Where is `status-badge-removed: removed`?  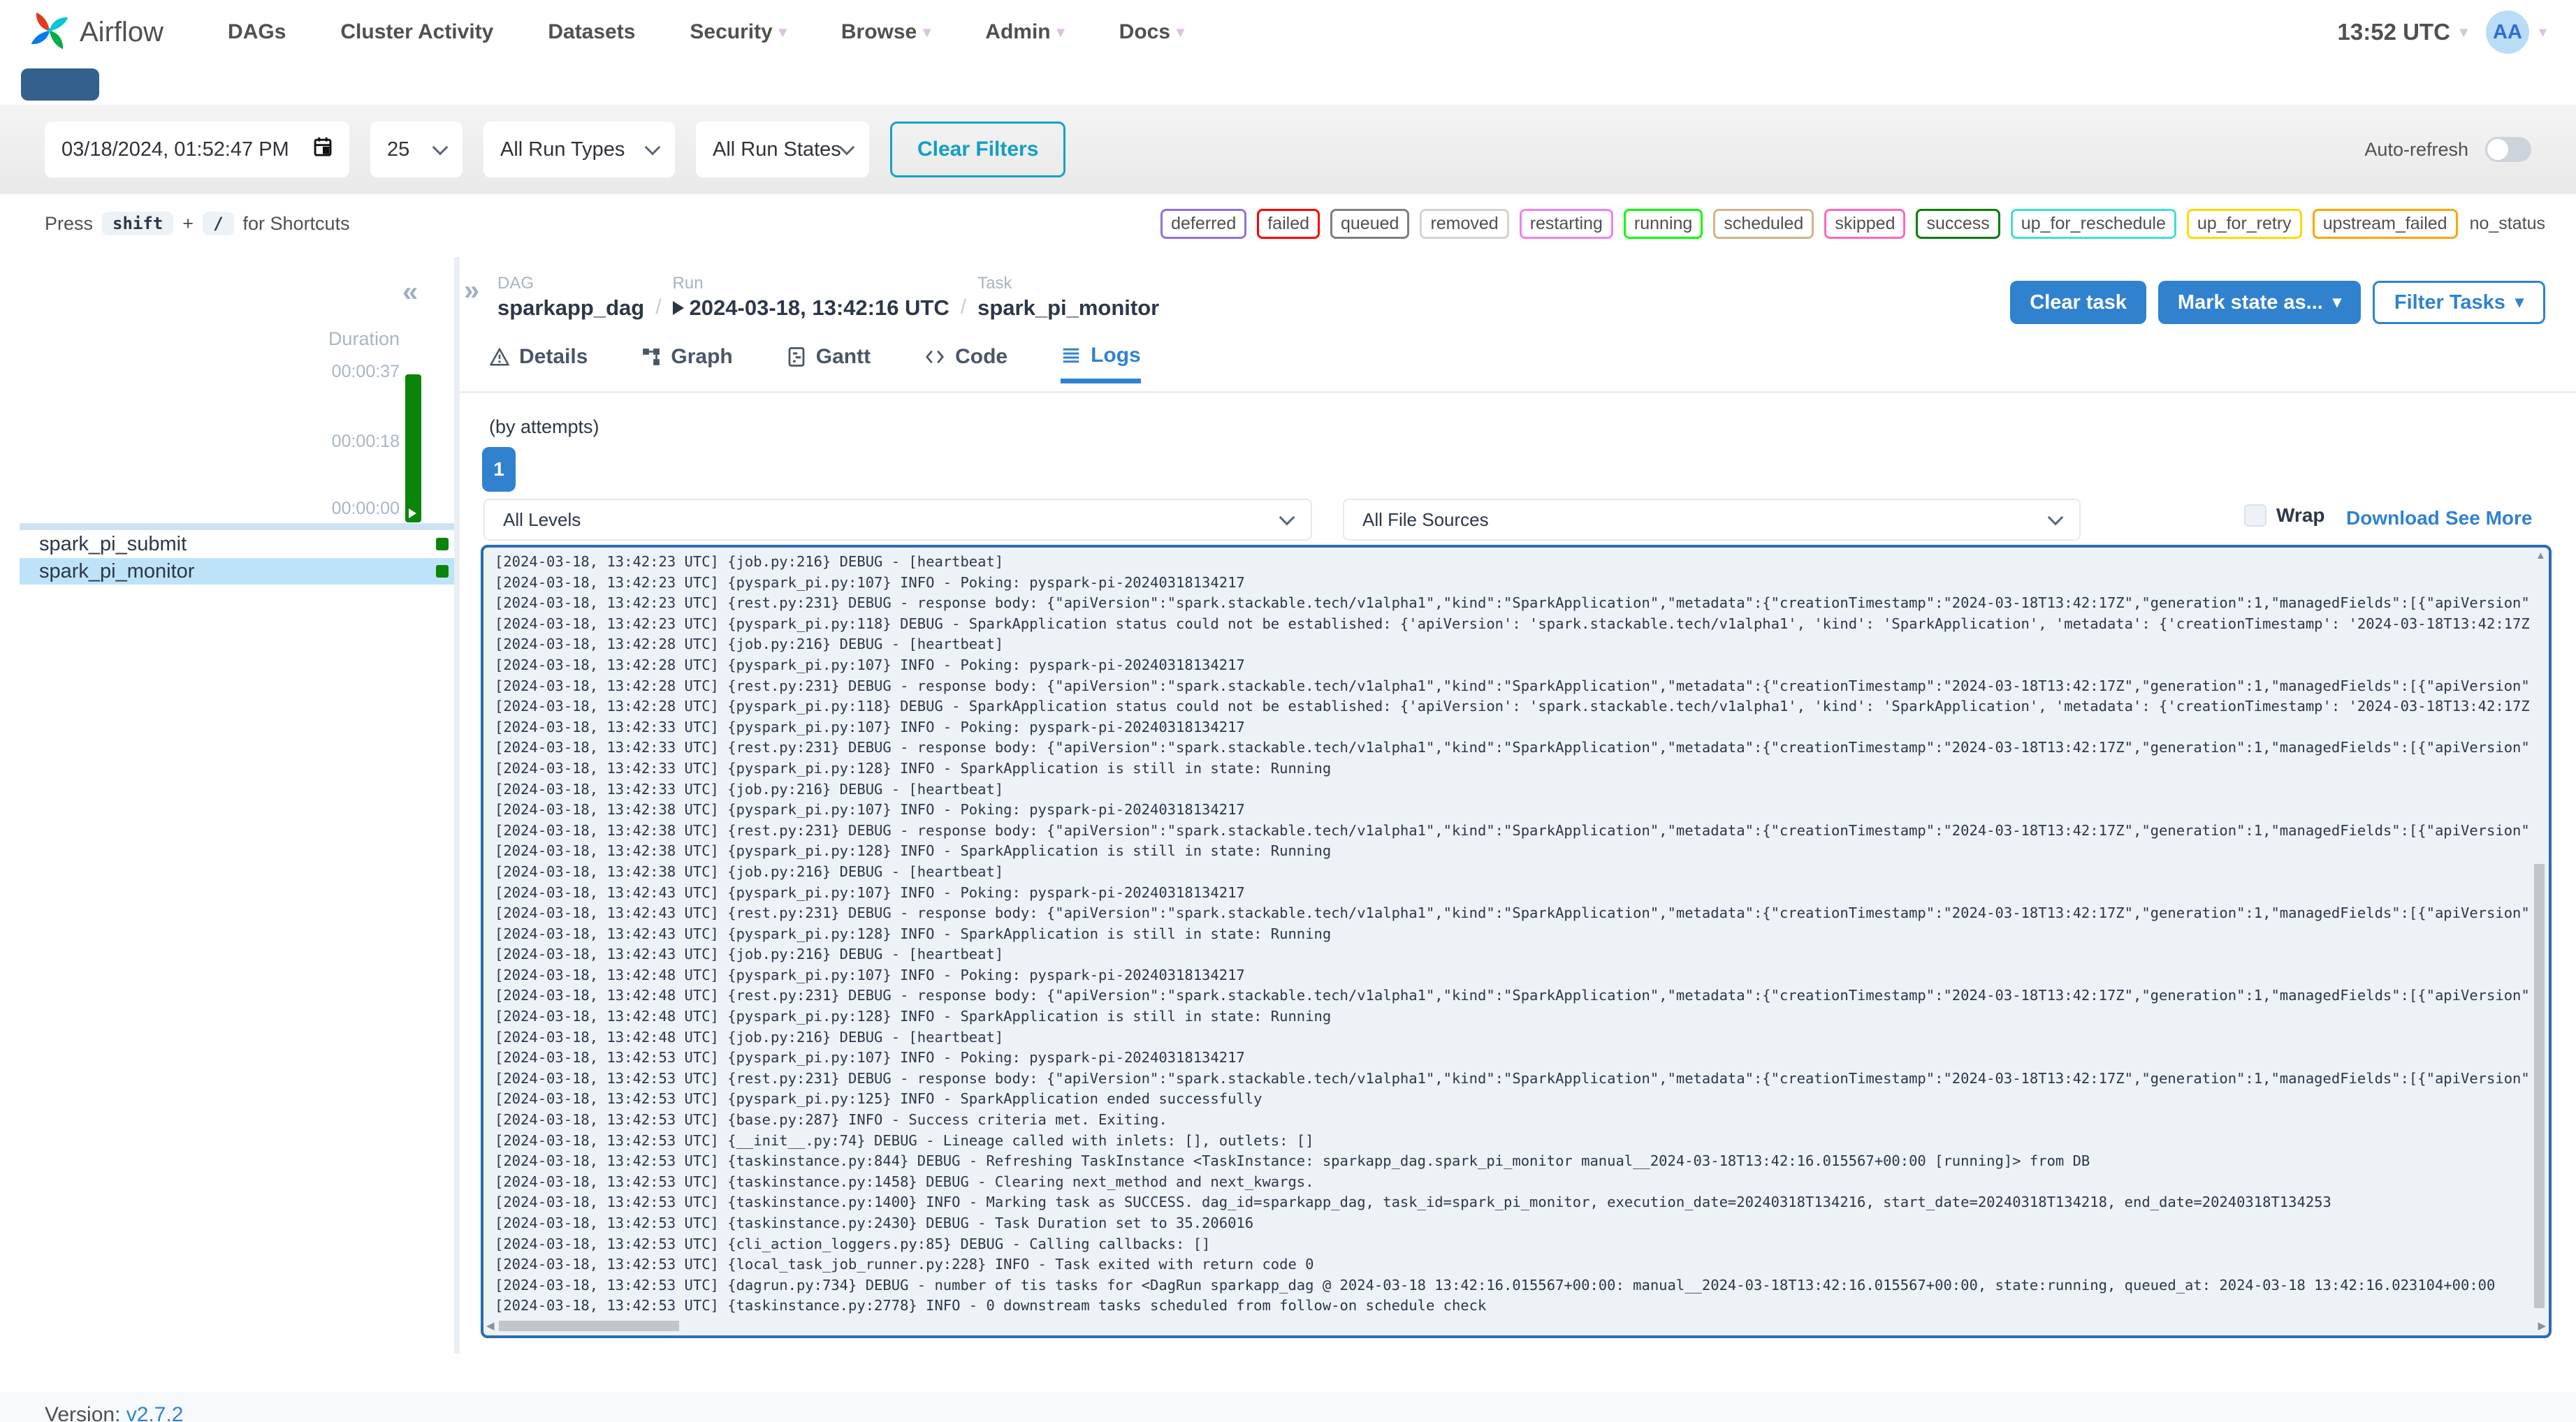 status-badge-removed: removed is located at coordinates (1464, 223).